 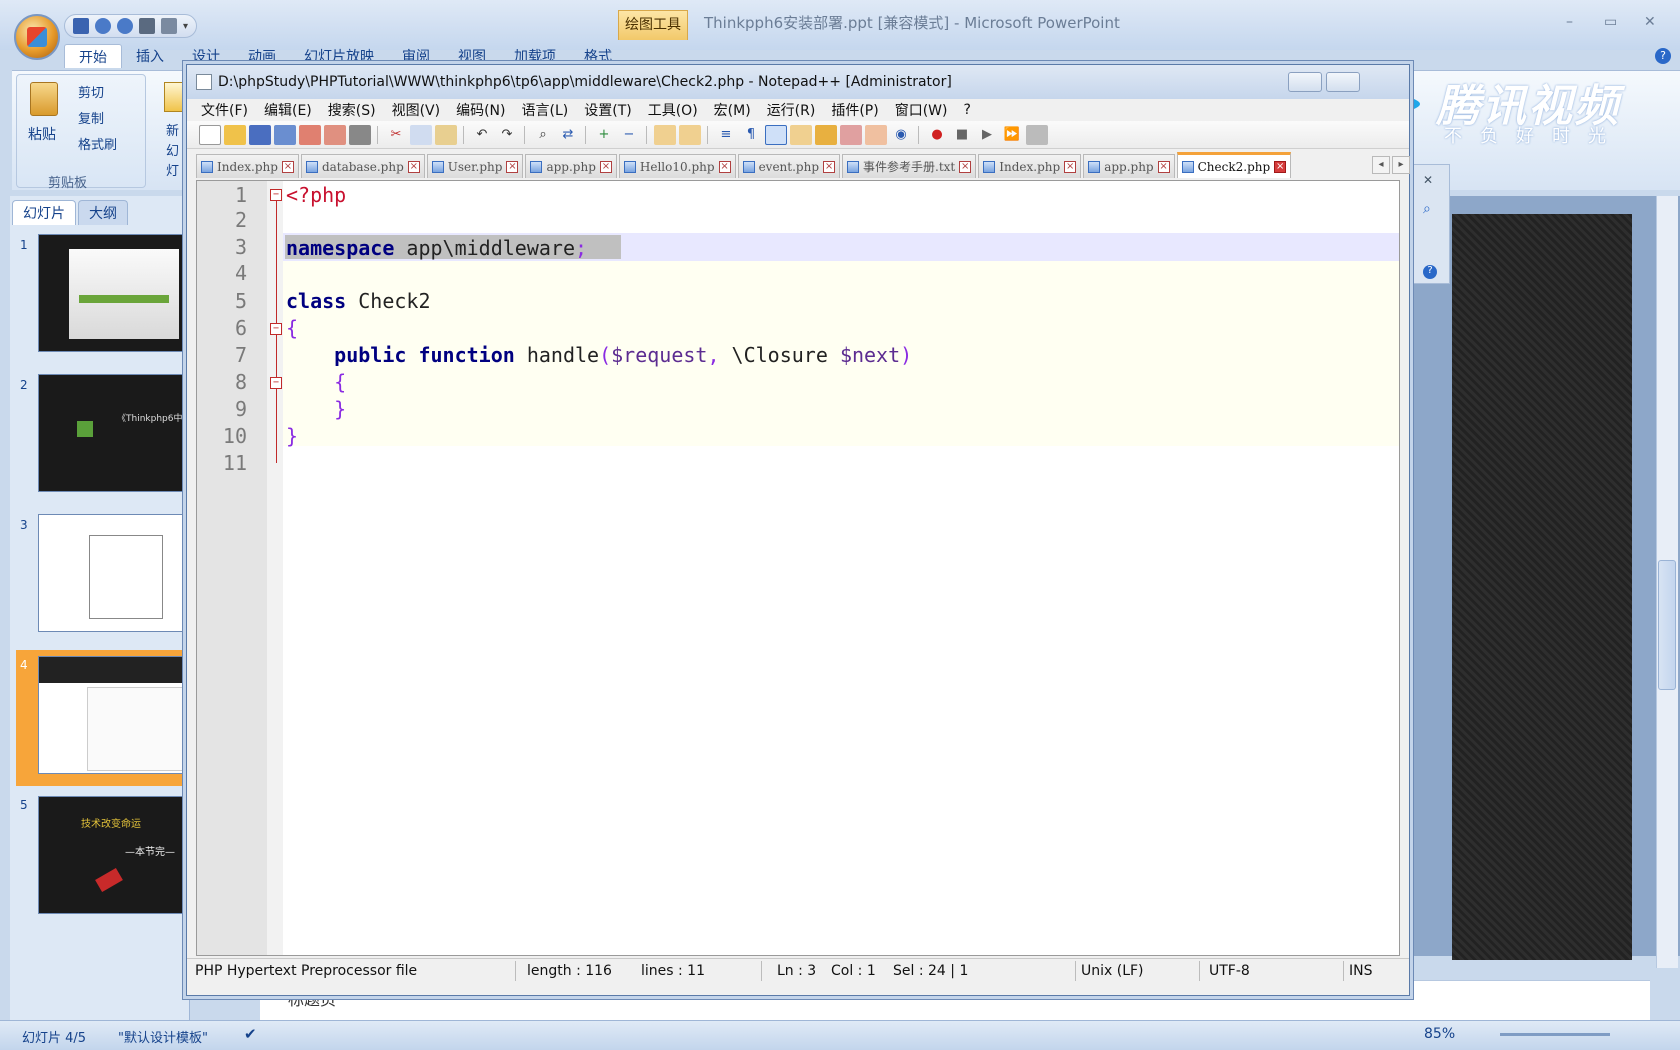 What do you see at coordinates (112, 855) in the screenshot?
I see `slide-thumbnail-5: 技术改变命运 —本节完—` at bounding box center [112, 855].